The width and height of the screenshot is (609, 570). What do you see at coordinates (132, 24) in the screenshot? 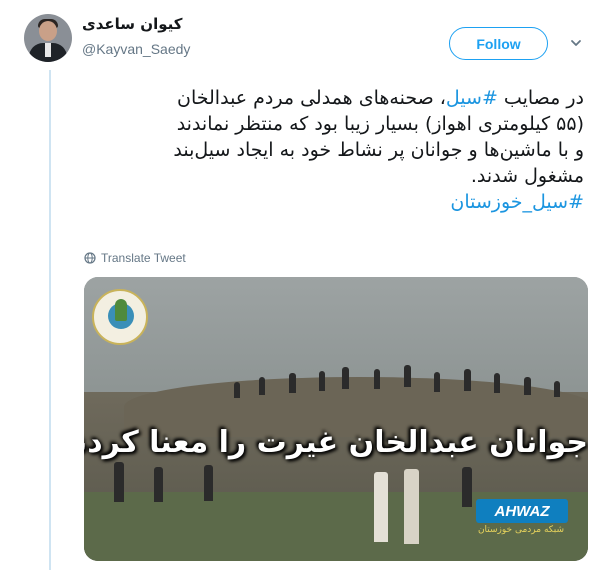
I see `author-name: کیوان ساعدی` at bounding box center [132, 24].